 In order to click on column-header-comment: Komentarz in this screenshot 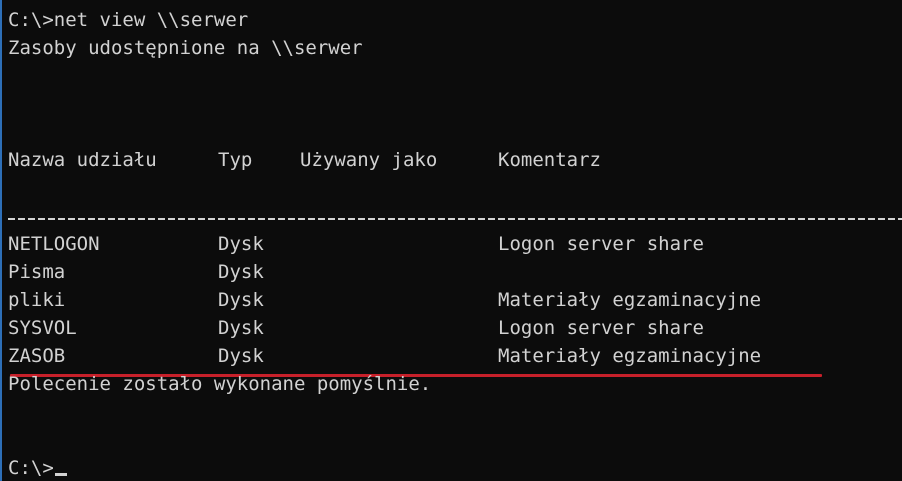, I will do `click(549, 160)`.